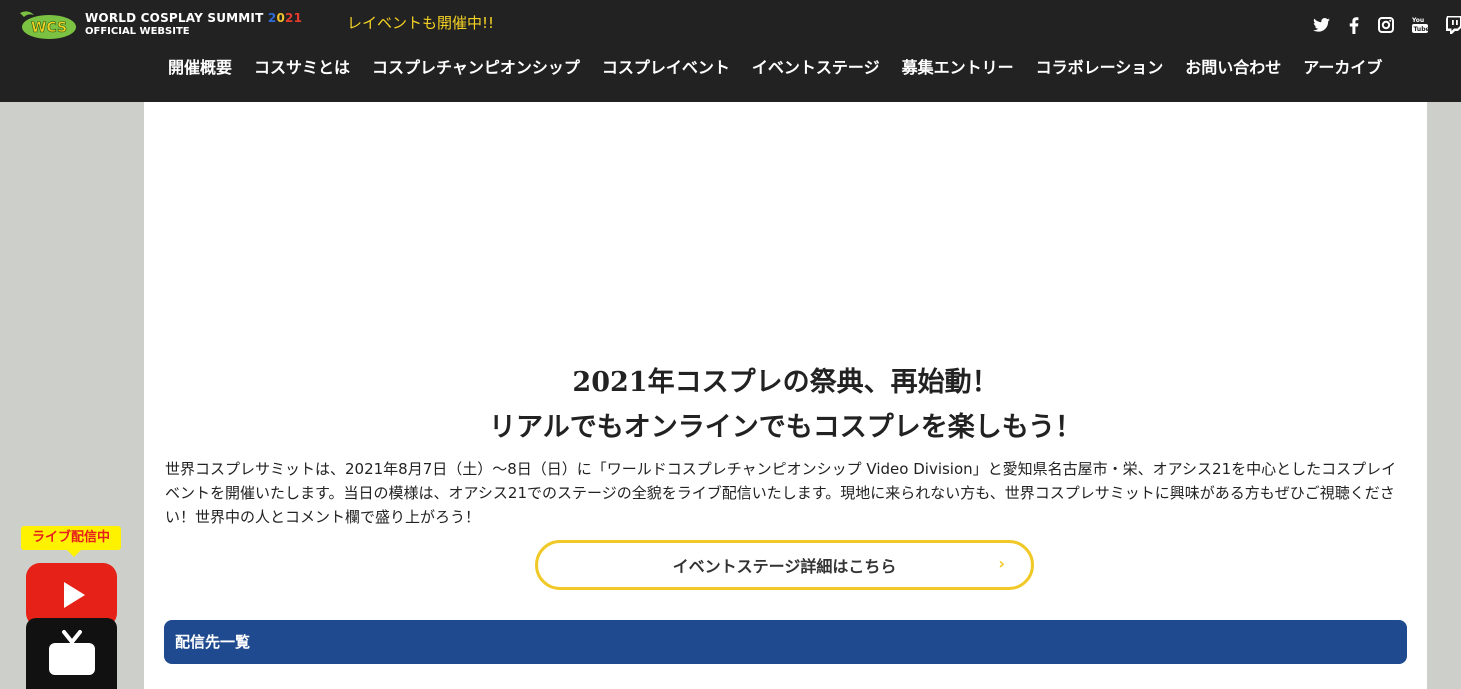  Describe the element at coordinates (200, 68) in the screenshot. I see `nav-item-overview: 開催概要` at that location.